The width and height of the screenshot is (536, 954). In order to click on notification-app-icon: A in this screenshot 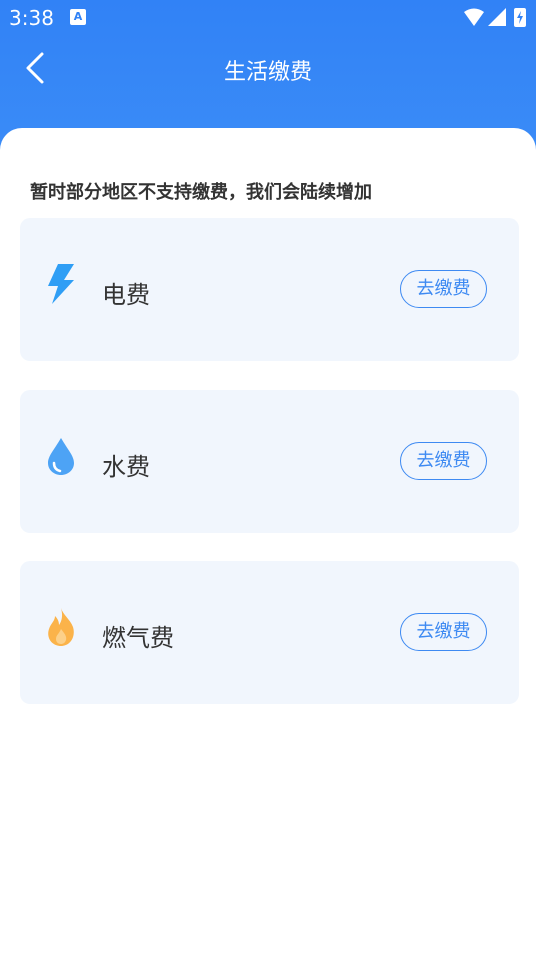, I will do `click(78, 17)`.